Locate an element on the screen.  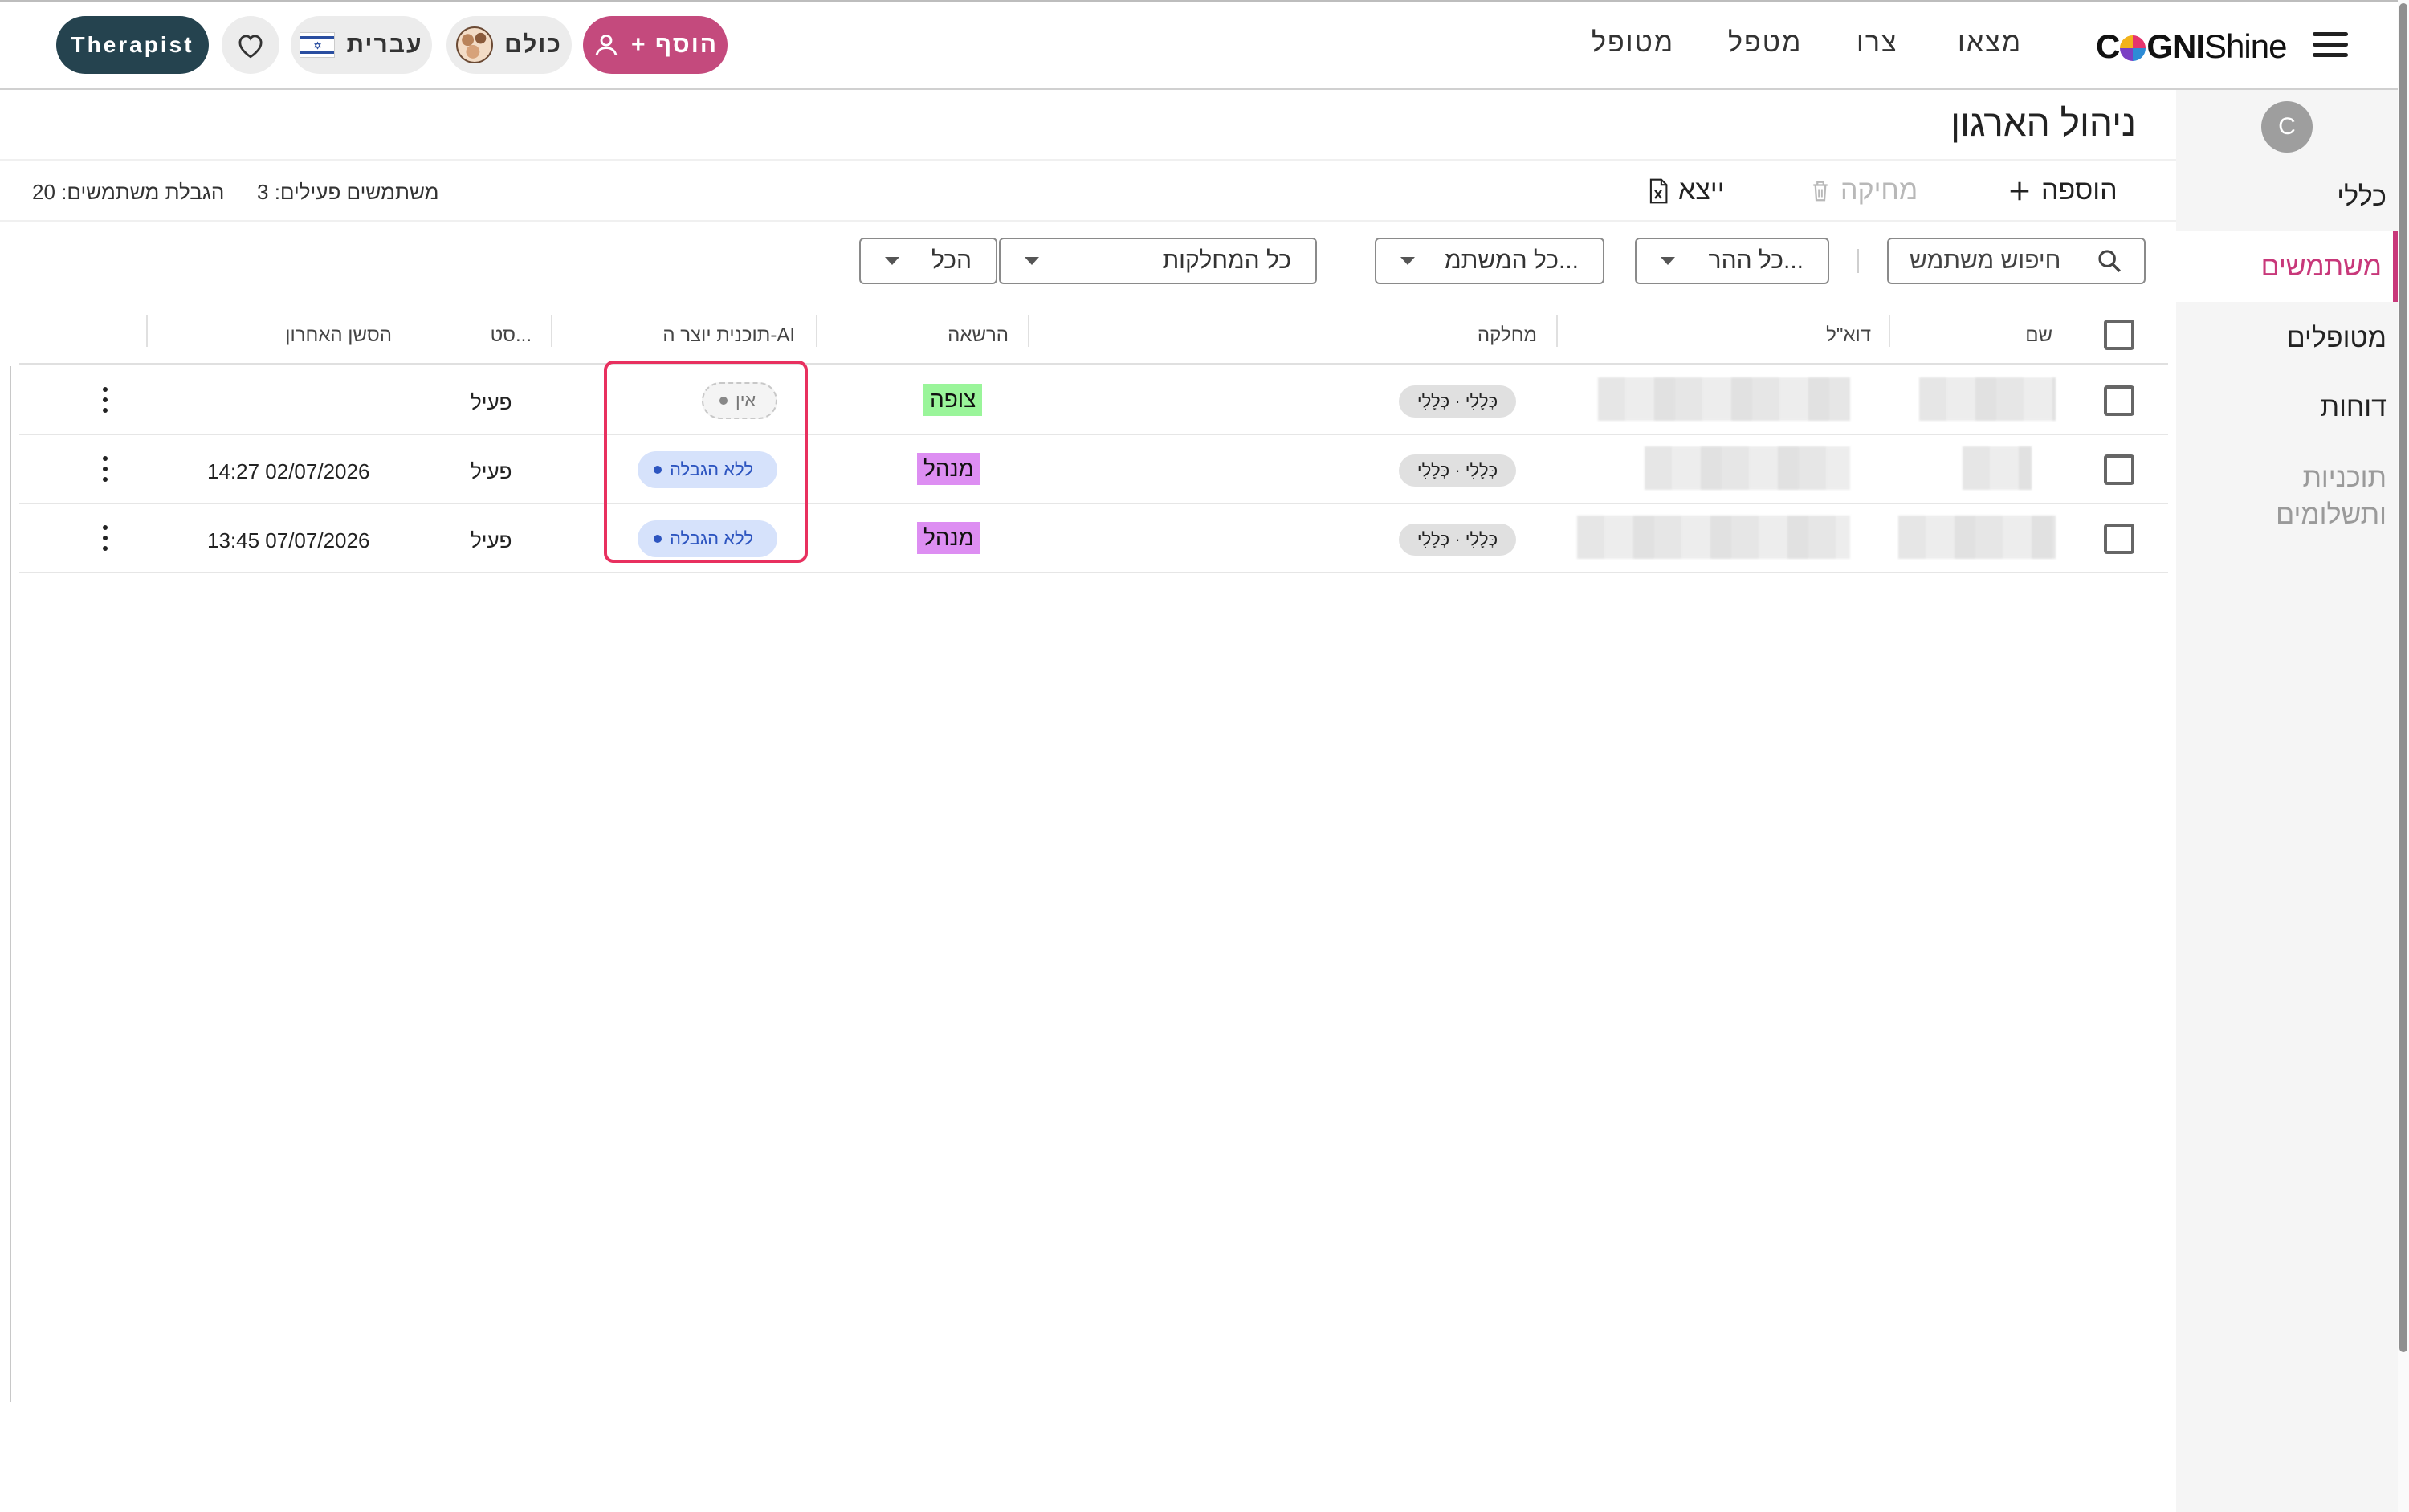
export-label: ייצא is located at coordinates (1702, 191).